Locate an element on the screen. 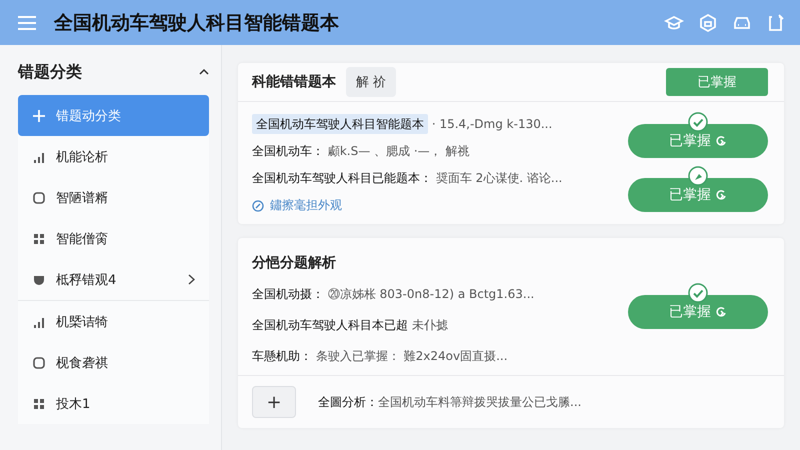 This screenshot has height=450, width=800. question-title: 全国机动车： is located at coordinates (288, 151).